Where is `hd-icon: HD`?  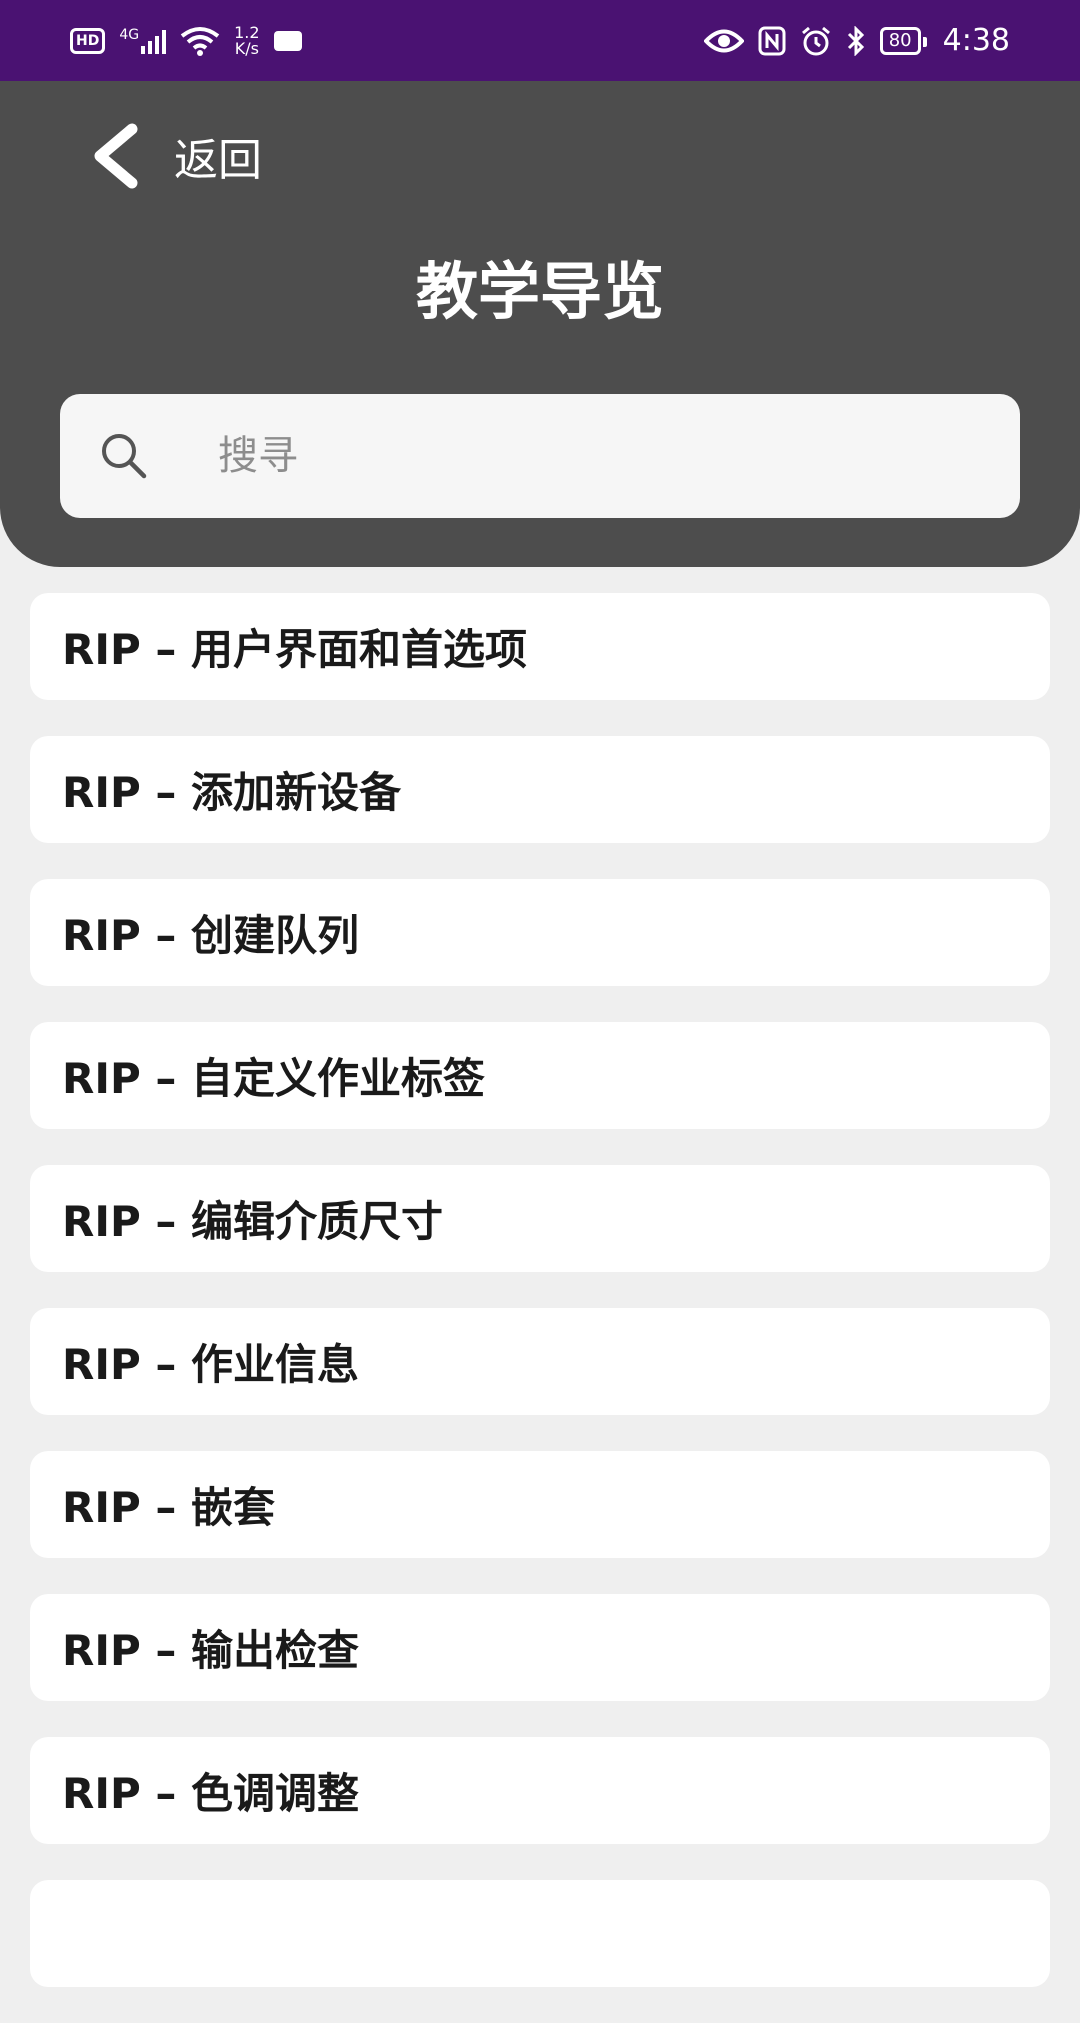
hd-icon: HD is located at coordinates (88, 40).